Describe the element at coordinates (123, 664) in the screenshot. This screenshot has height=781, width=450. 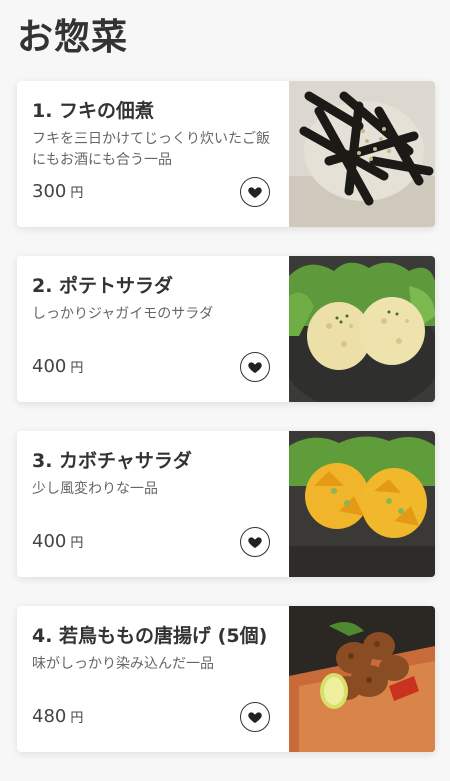
I see `dish-description: 味がしっかり染み込んだ一品` at that location.